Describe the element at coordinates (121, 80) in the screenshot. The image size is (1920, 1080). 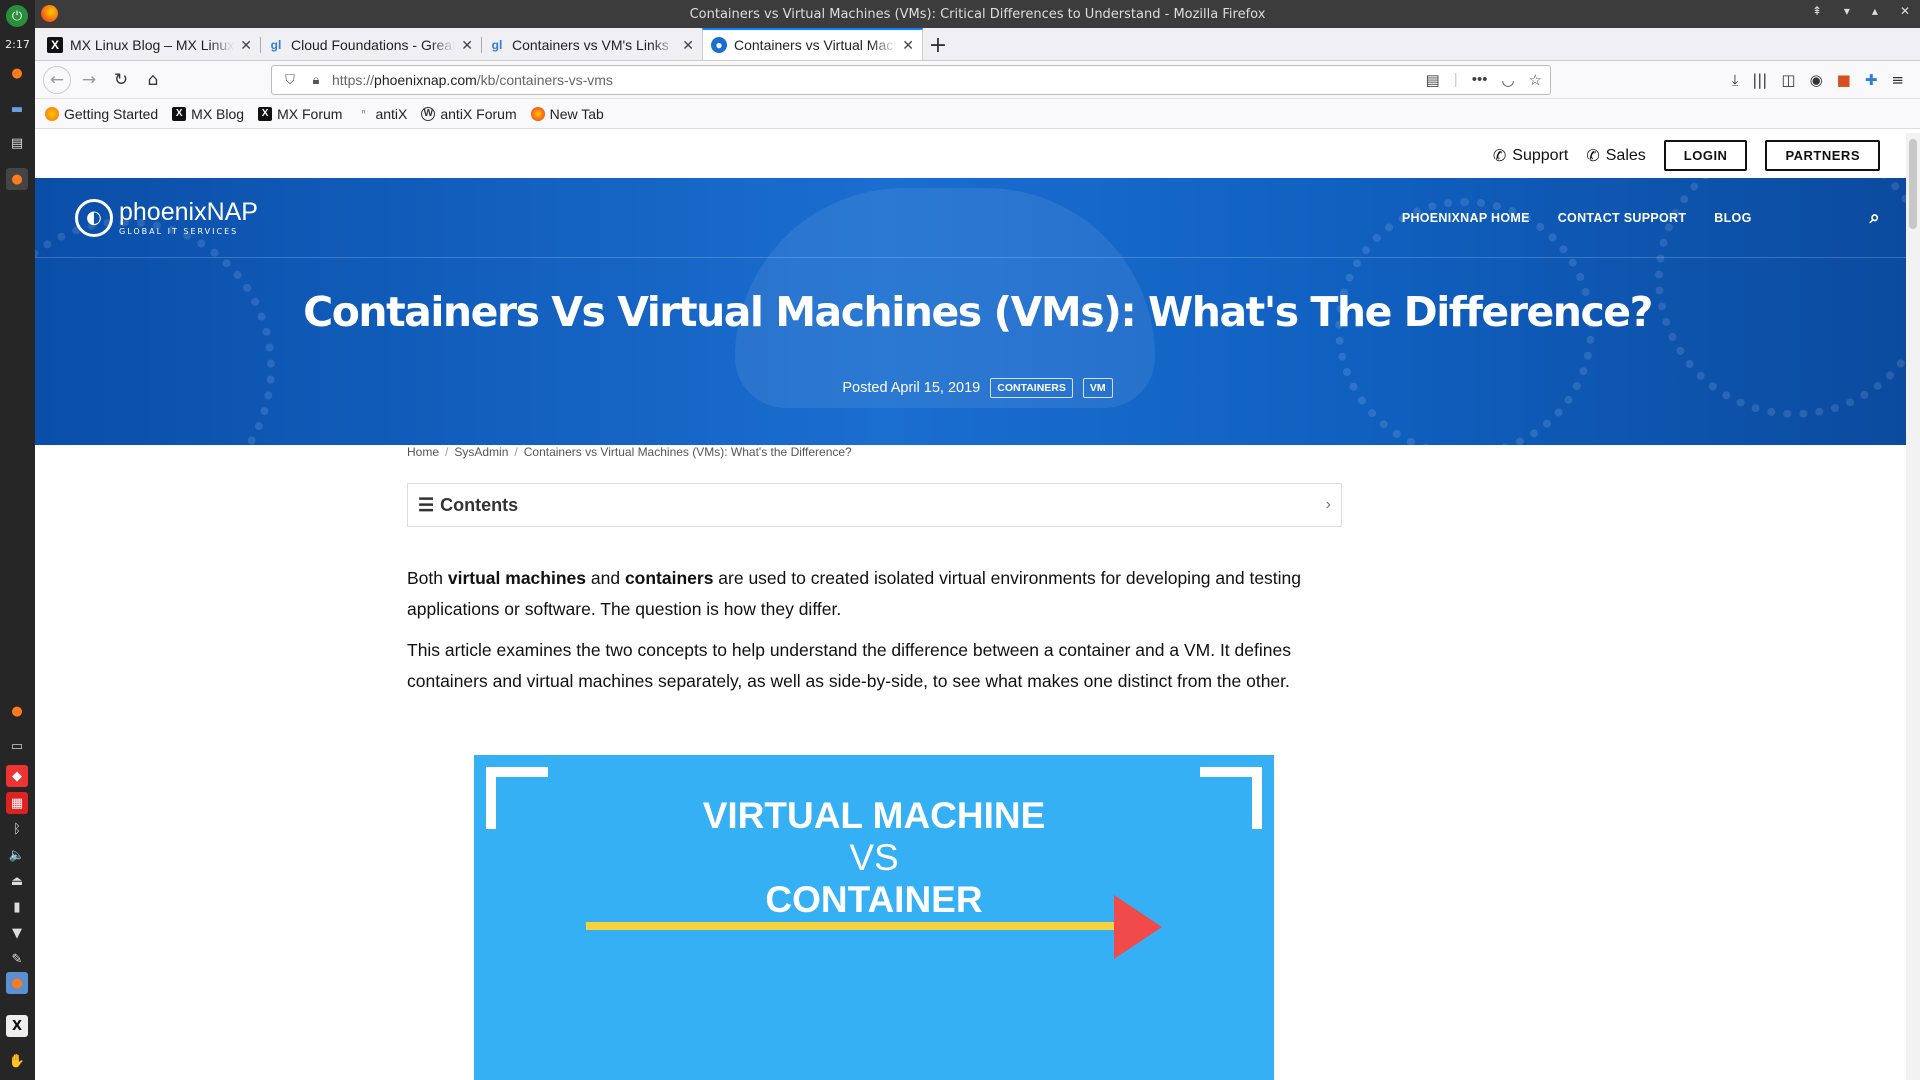
I see `reload-button: ↻` at that location.